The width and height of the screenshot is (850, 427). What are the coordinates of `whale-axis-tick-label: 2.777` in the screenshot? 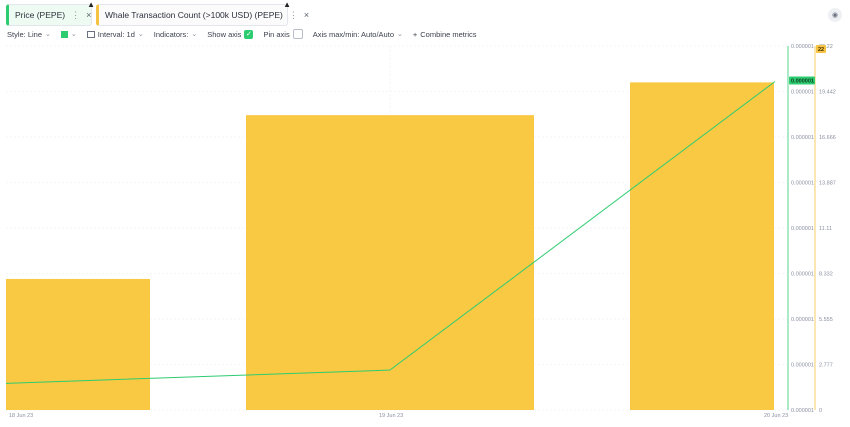 It's located at (826, 366).